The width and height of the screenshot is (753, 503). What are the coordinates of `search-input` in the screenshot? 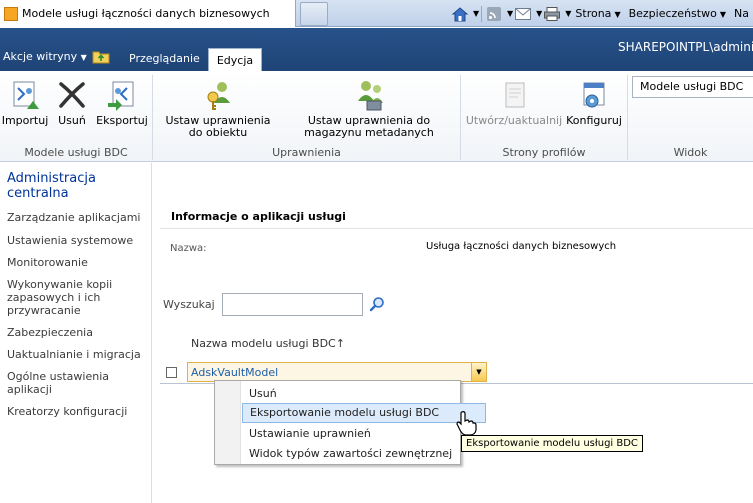 It's located at (292, 304).